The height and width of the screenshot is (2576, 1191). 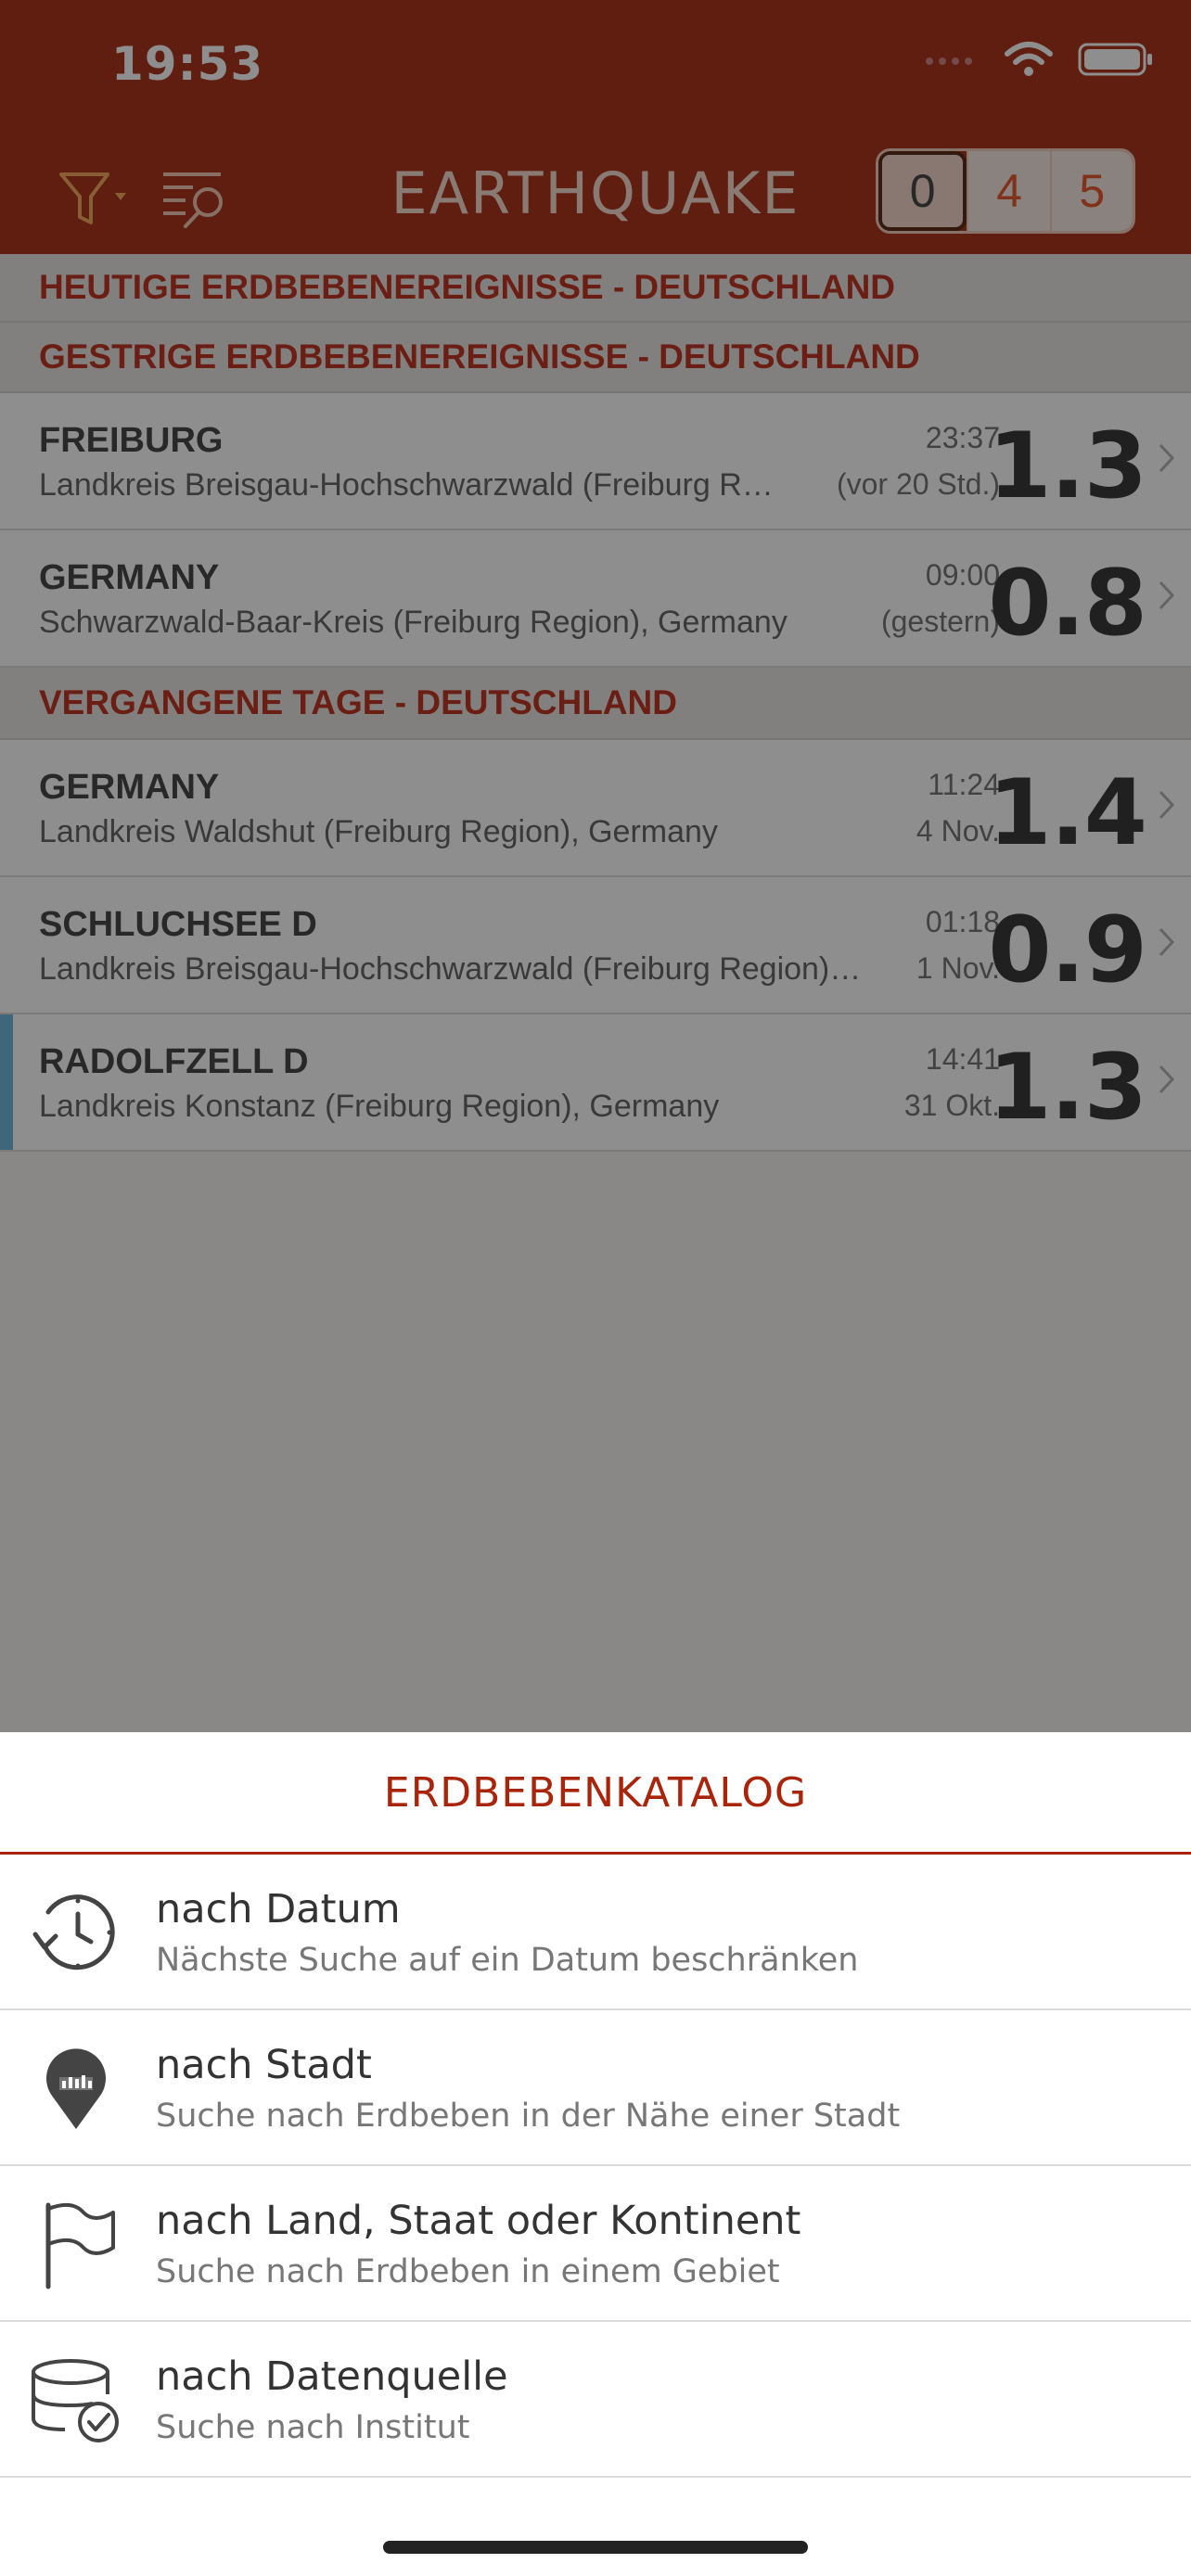 I want to click on clock-history-icon, so click(x=73, y=1932).